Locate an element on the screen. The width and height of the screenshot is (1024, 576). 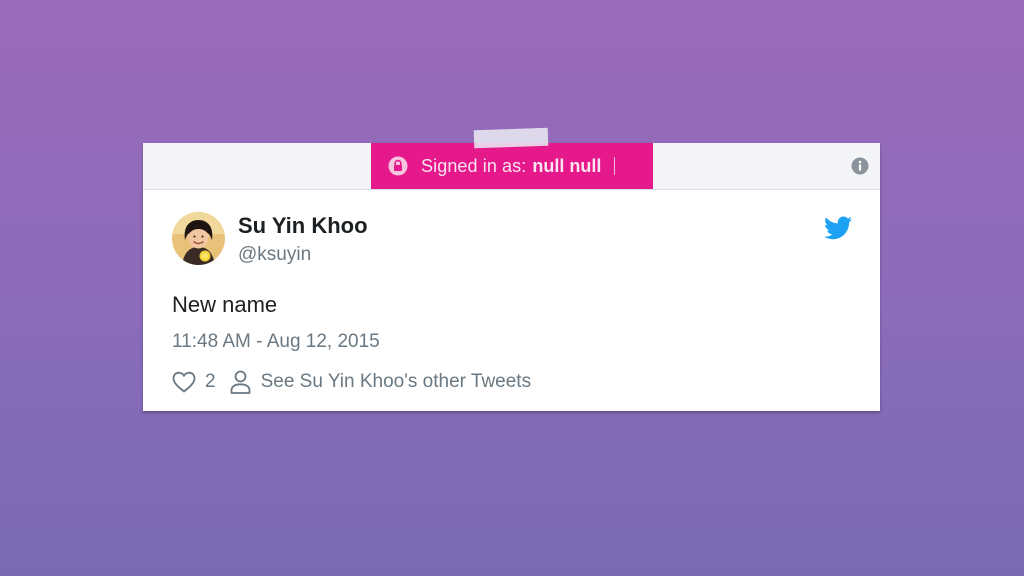
tweet-text: New name is located at coordinates (225, 304).